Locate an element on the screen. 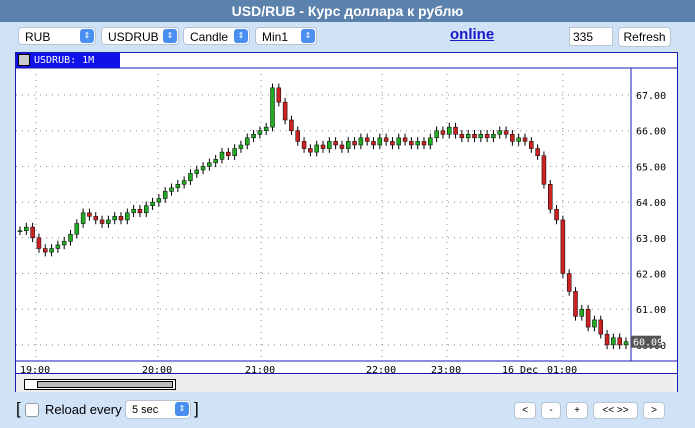 The height and width of the screenshot is (428, 695). chart-type-select: Candle ⇕ is located at coordinates (216, 36).